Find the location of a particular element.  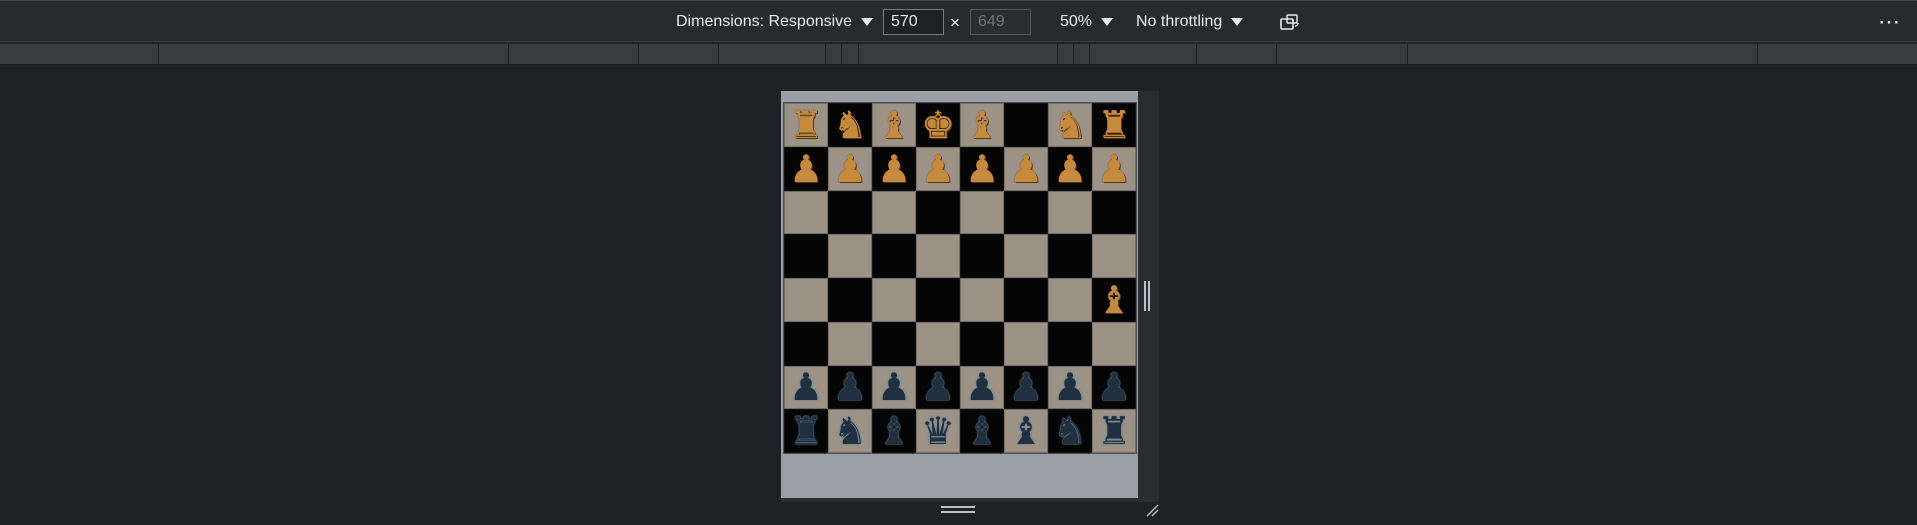

white-king-icon: ♚ is located at coordinates (938, 125).